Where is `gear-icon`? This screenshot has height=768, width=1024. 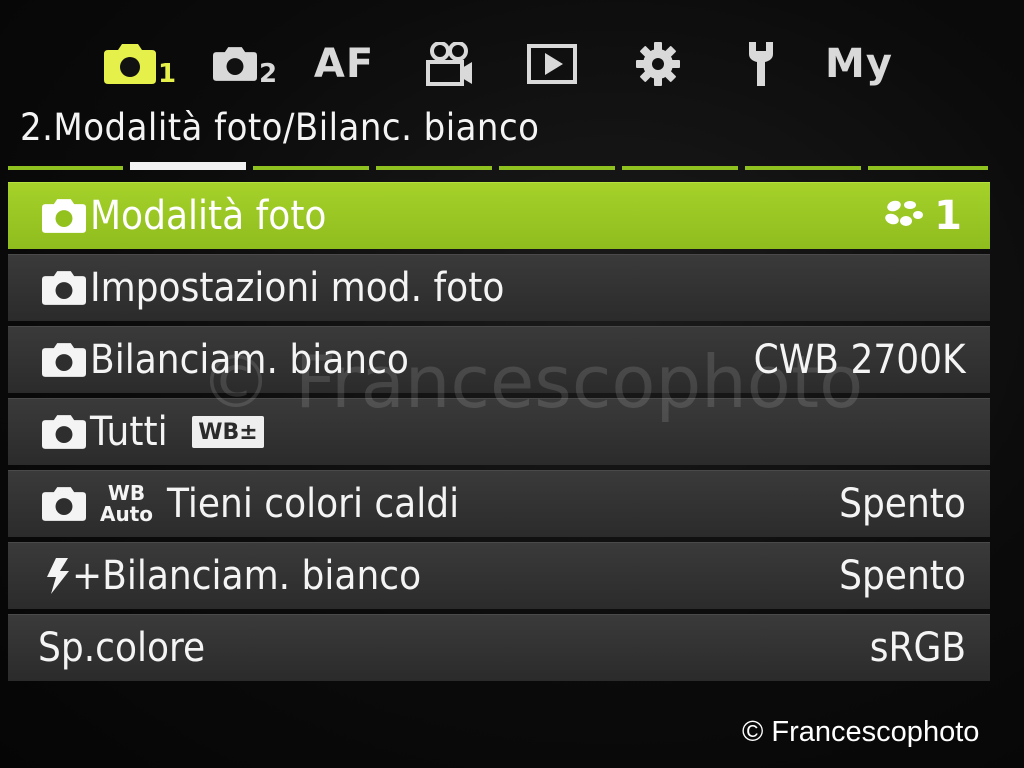 gear-icon is located at coordinates (658, 64).